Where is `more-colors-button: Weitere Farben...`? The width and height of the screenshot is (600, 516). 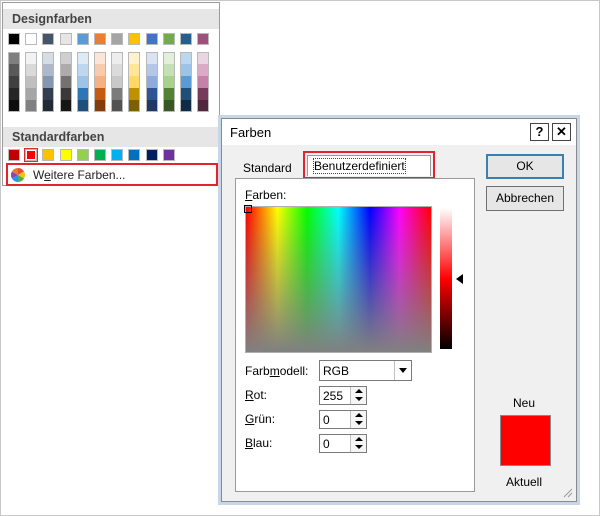 more-colors-button: Weitere Farben... is located at coordinates (112, 174).